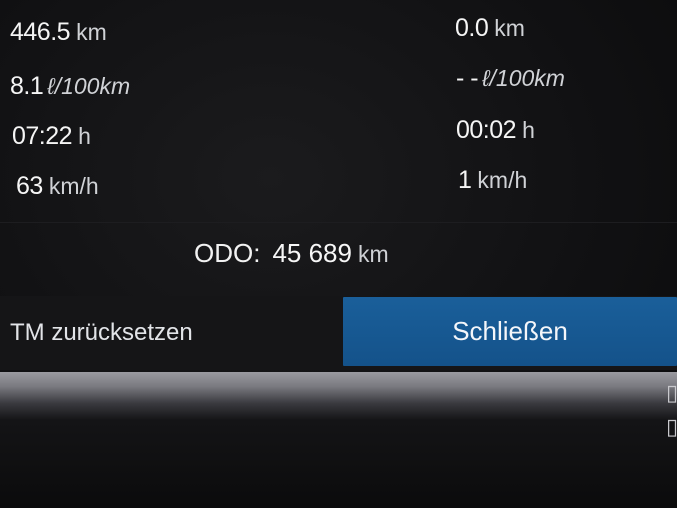 This screenshot has height=508, width=677. Describe the element at coordinates (170, 333) in the screenshot. I see `reset-trip-button: TM zurücksetzen` at that location.